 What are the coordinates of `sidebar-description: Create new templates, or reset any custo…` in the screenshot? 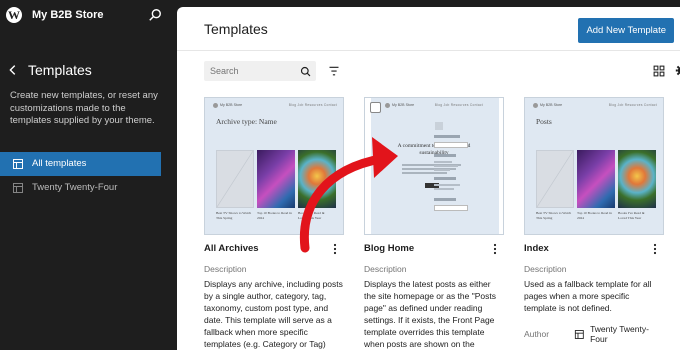 It's located at (84, 108).